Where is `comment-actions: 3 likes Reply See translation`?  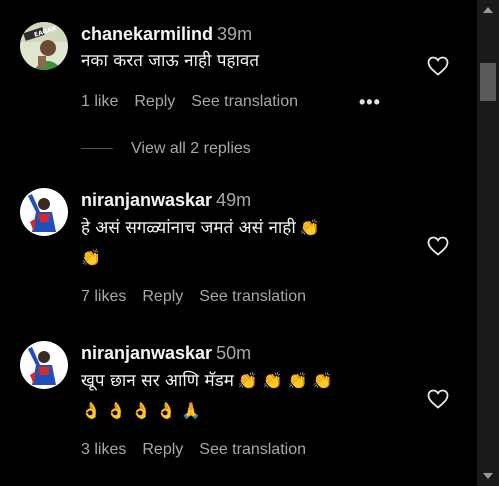
comment-actions: 3 likes Reply See translation is located at coordinates (201, 450).